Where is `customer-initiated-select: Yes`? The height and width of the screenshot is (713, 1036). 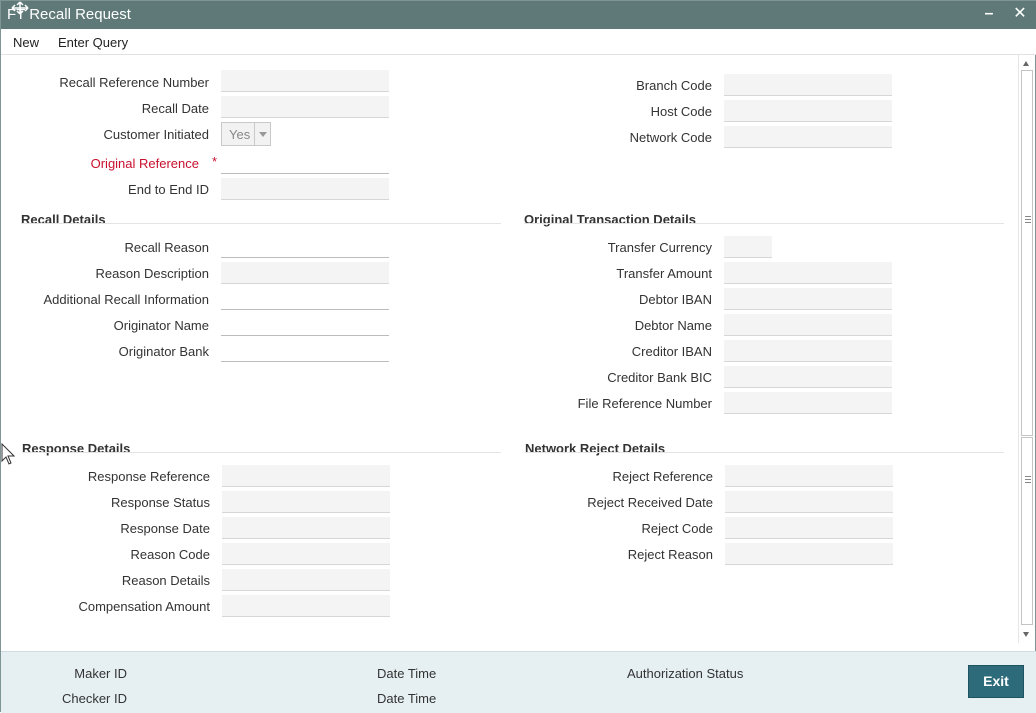
customer-initiated-select: Yes is located at coordinates (246, 134).